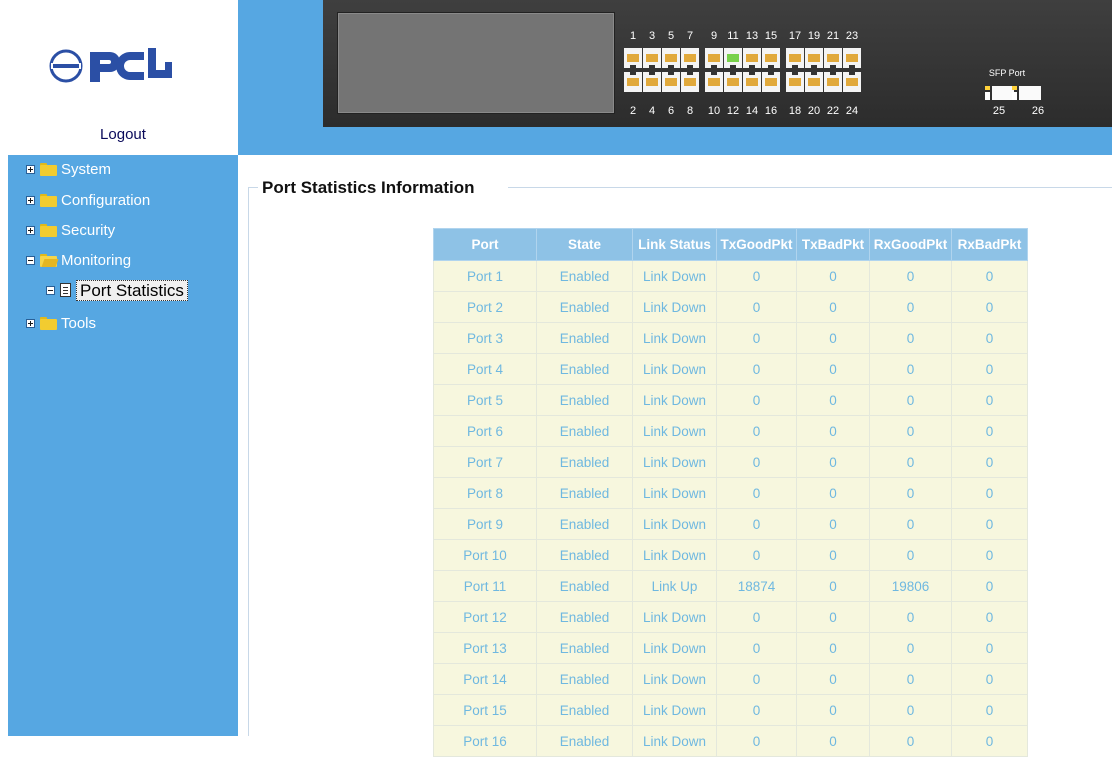  Describe the element at coordinates (86, 169) in the screenshot. I see `nav-item-label: System` at that location.